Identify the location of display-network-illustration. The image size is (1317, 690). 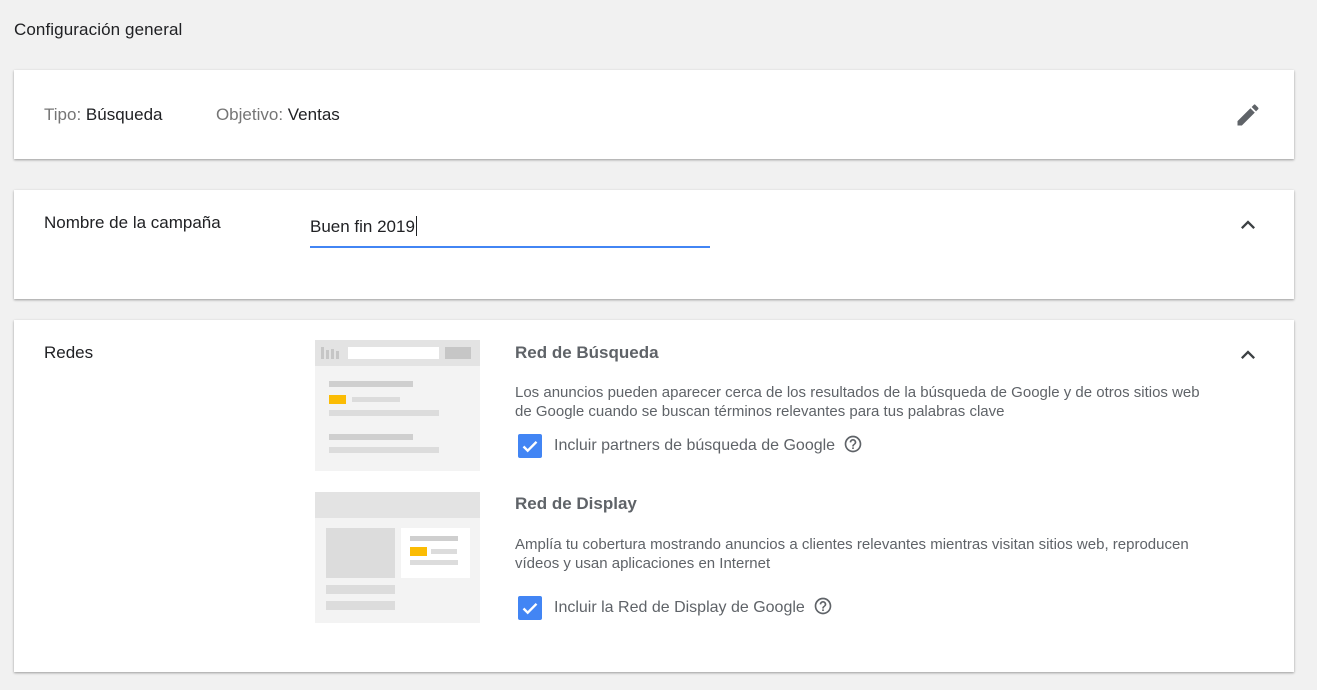
(397, 557).